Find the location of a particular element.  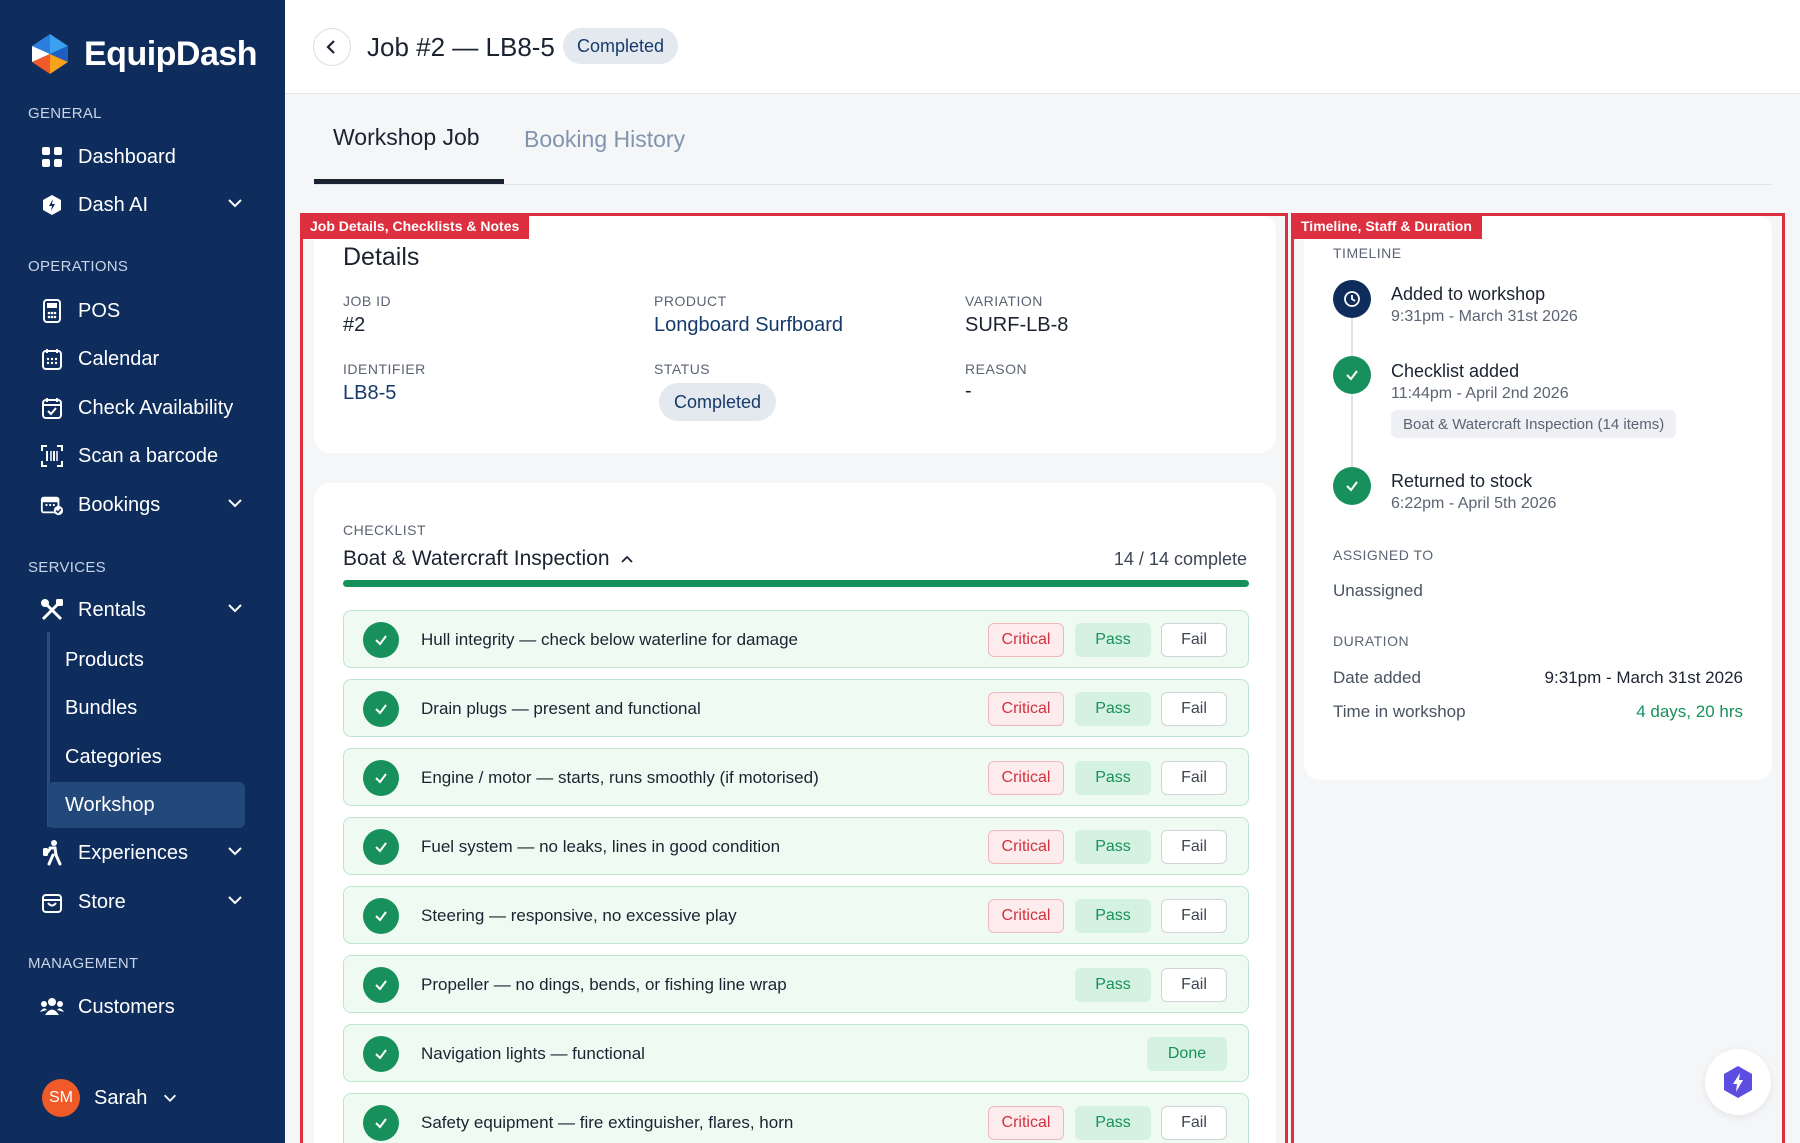

chevron-left-icon is located at coordinates (330, 47).